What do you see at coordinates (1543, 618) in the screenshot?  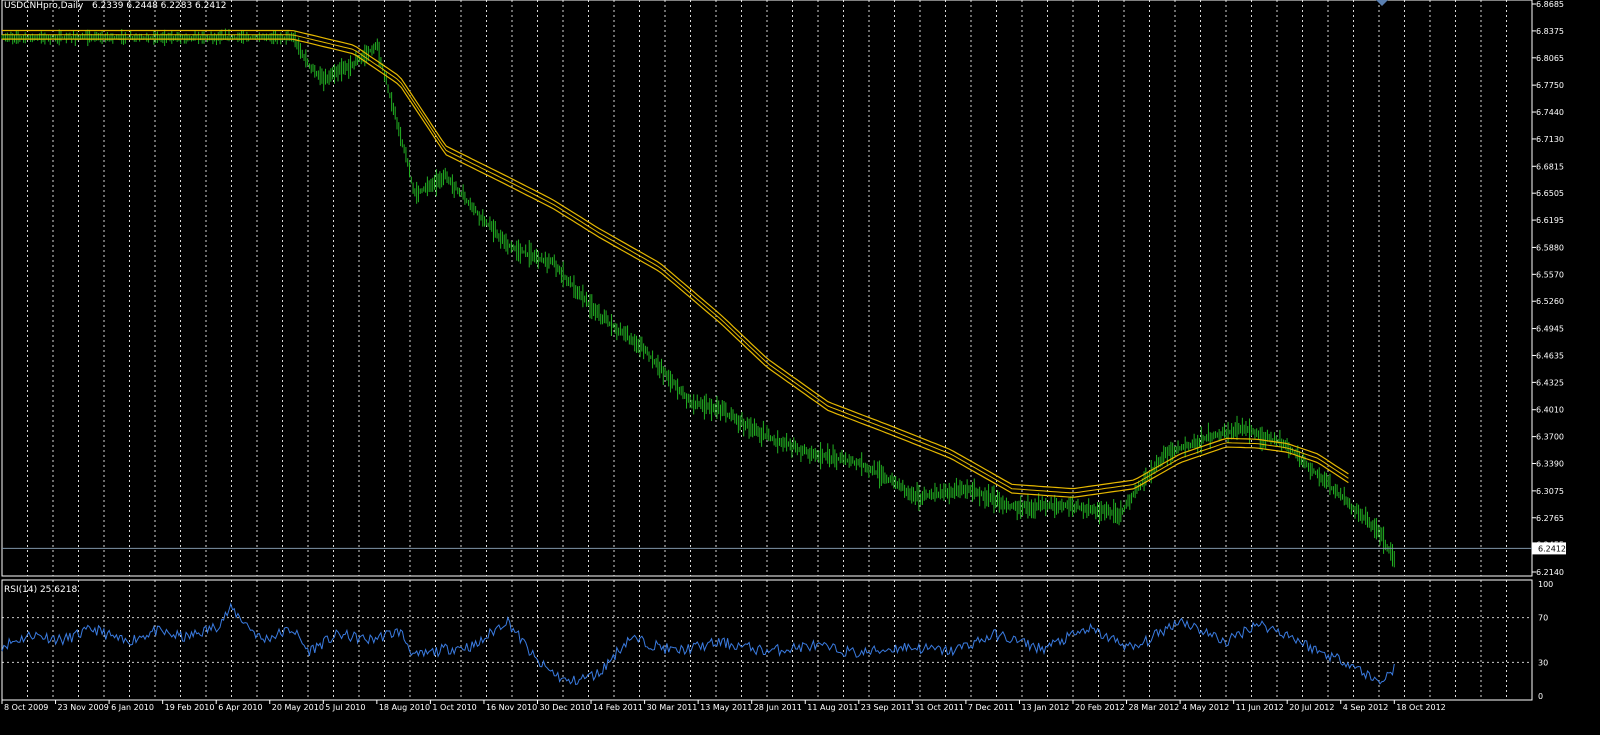 I see `rsi-tick-label: 70` at bounding box center [1543, 618].